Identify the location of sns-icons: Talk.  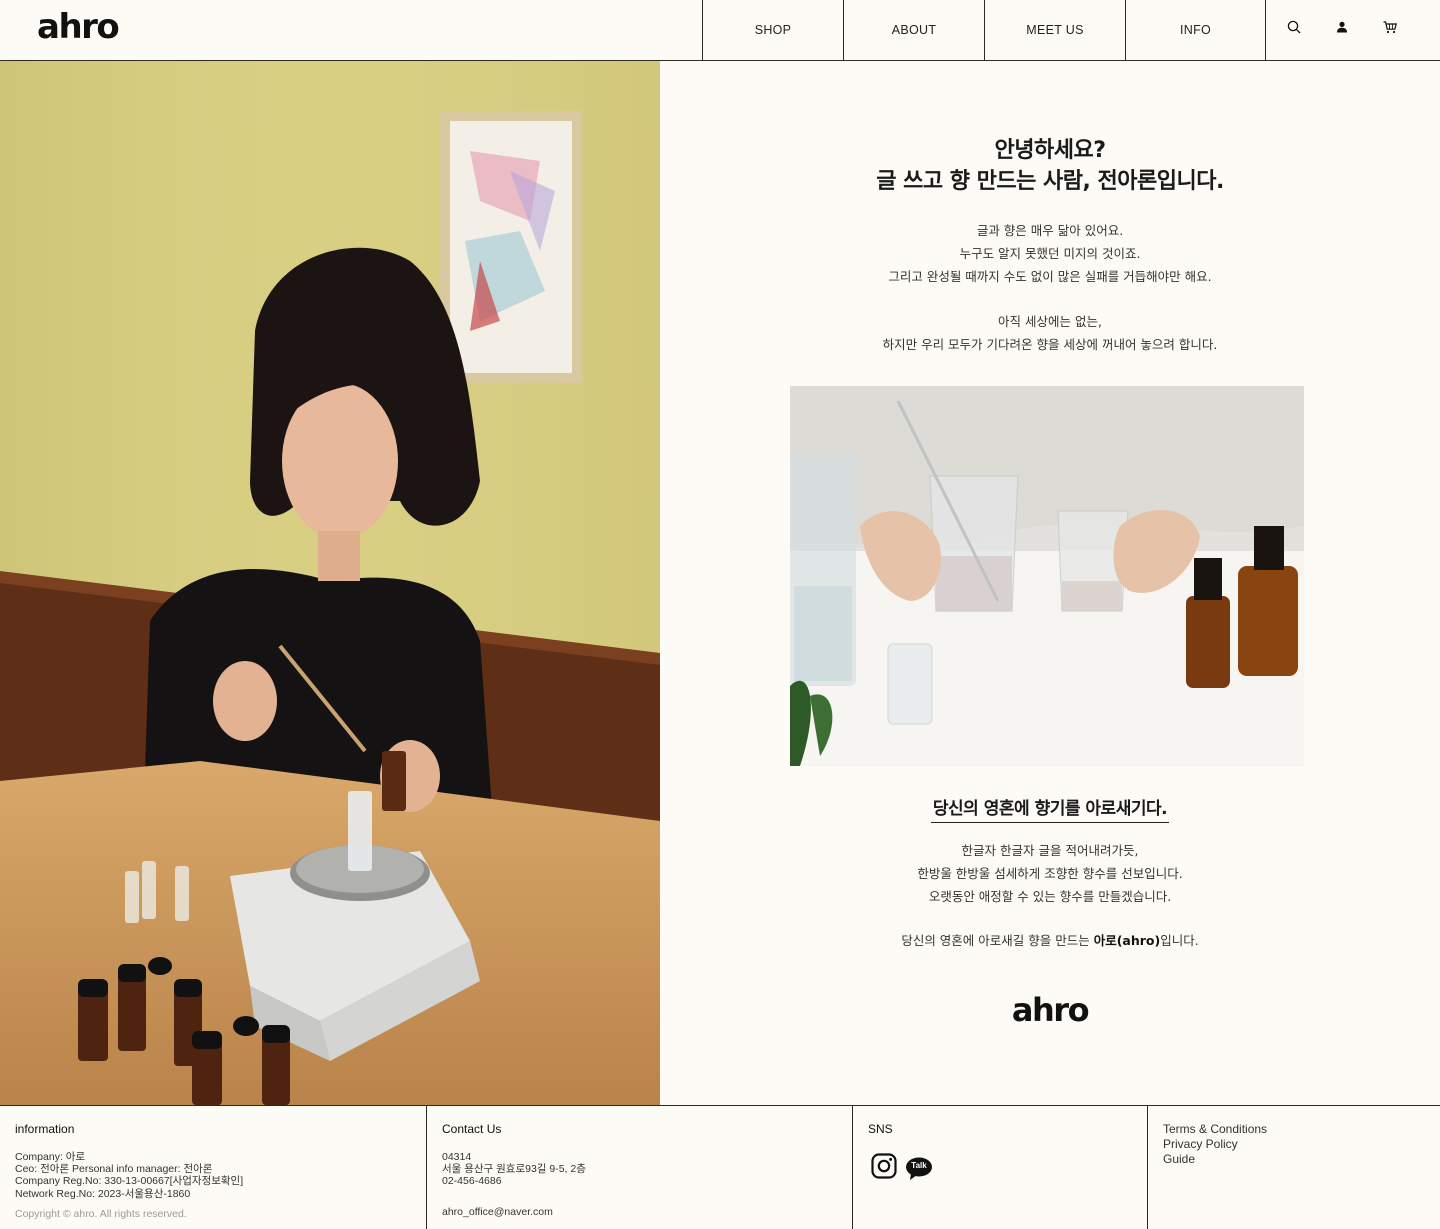
(902, 1168).